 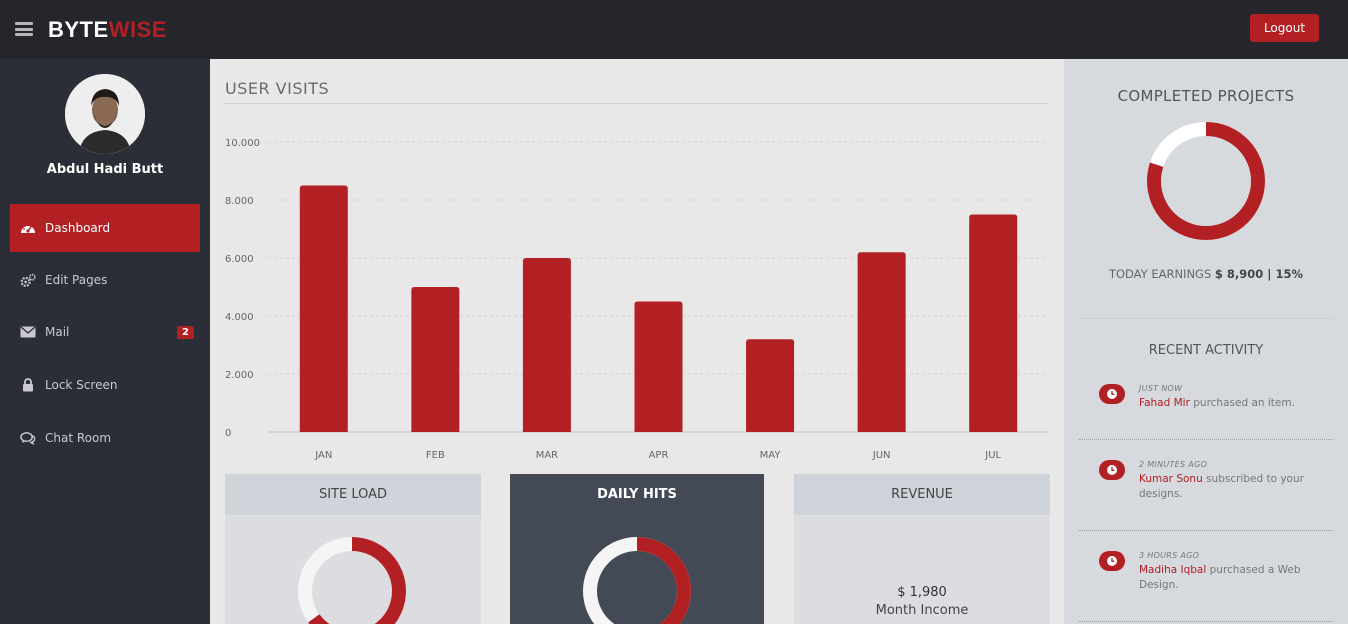 What do you see at coordinates (637, 494) in the screenshot?
I see `daily-hits-title: DAILY HITS` at bounding box center [637, 494].